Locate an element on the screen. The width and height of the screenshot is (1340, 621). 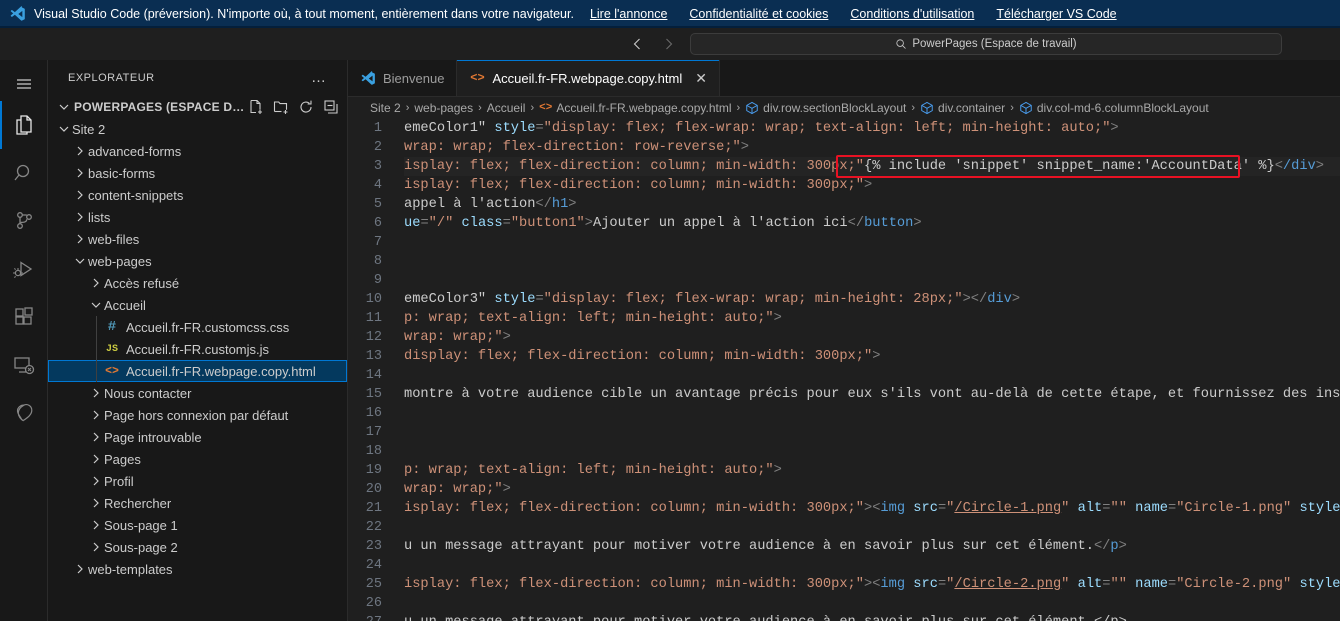
tree-folder-item: web-templates is located at coordinates (197, 569).